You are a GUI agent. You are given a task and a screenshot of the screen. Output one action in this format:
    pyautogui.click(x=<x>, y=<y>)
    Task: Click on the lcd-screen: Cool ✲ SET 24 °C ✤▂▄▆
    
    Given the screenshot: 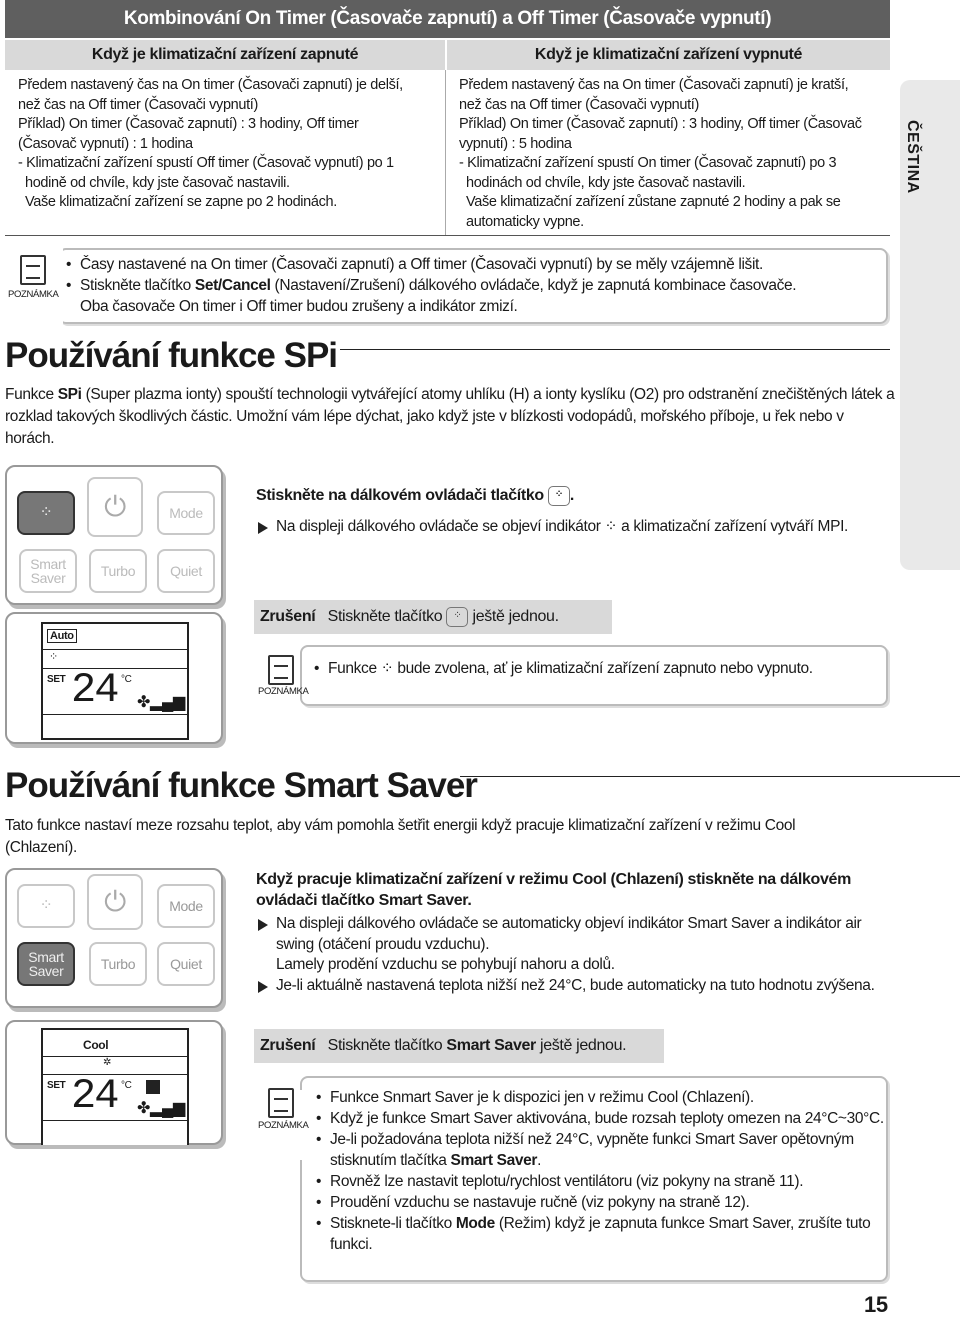 What is the action you would take?
    pyautogui.click(x=115, y=1086)
    